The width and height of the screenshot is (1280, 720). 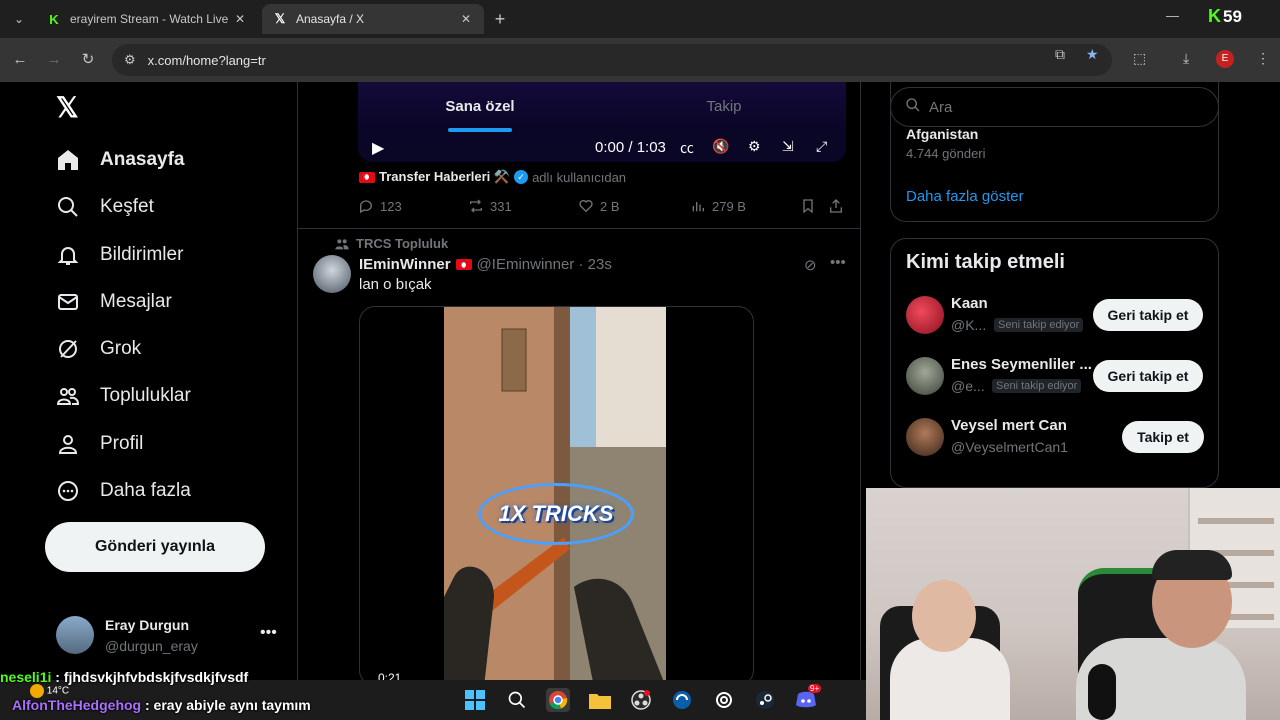 I want to click on trend-count: 4.744 gönderi, so click(x=946, y=153).